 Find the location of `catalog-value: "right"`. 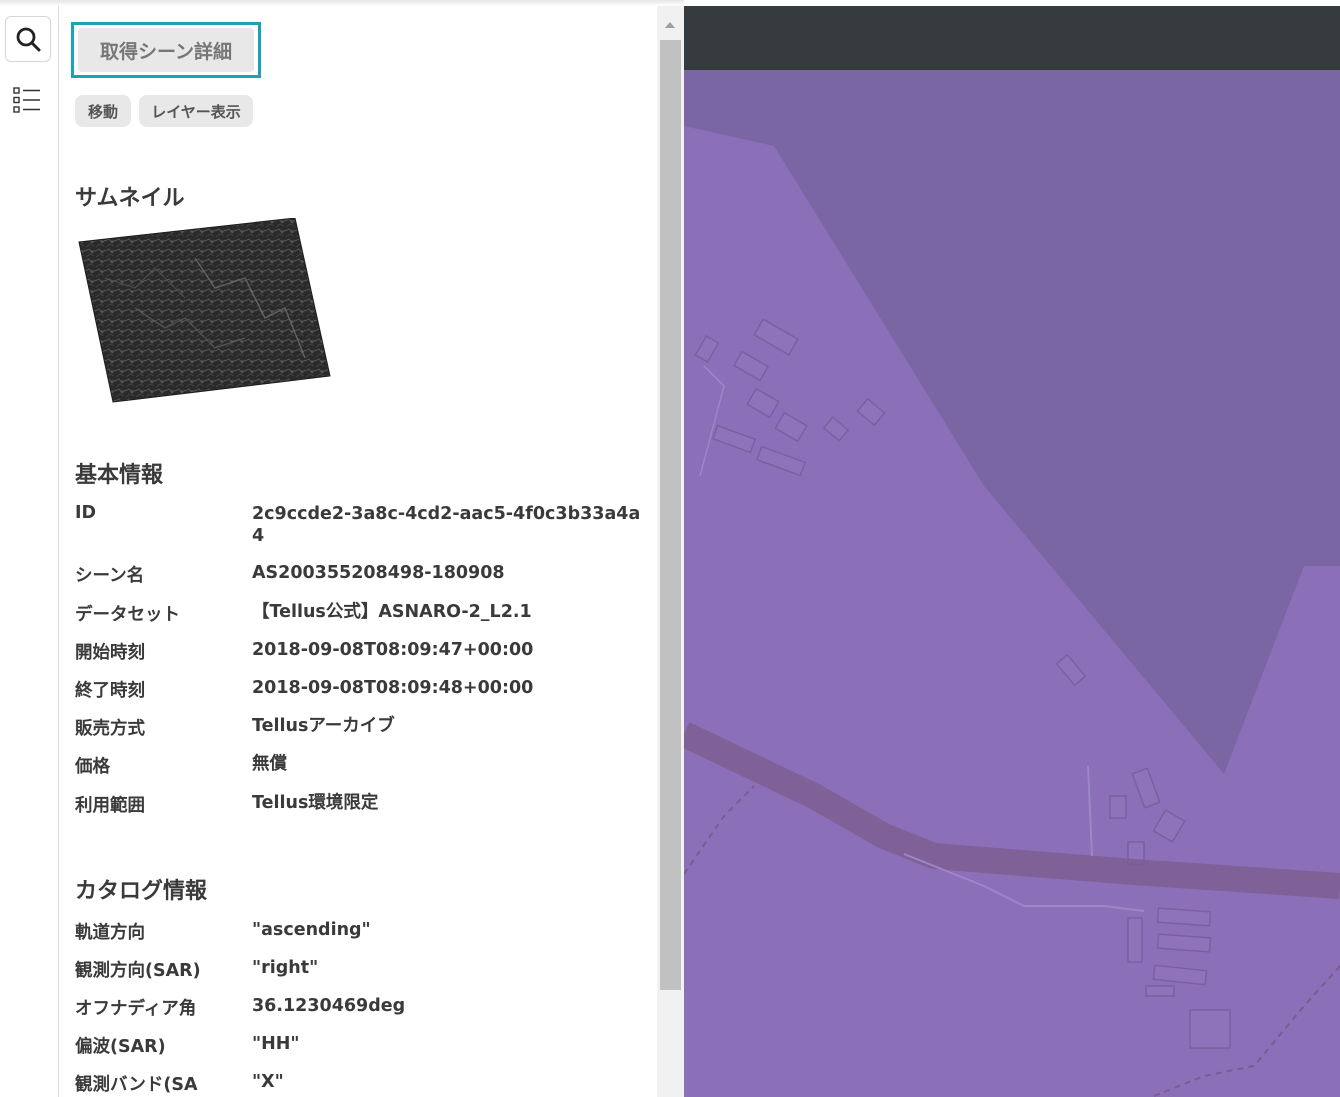

catalog-value: "right" is located at coordinates (285, 968).